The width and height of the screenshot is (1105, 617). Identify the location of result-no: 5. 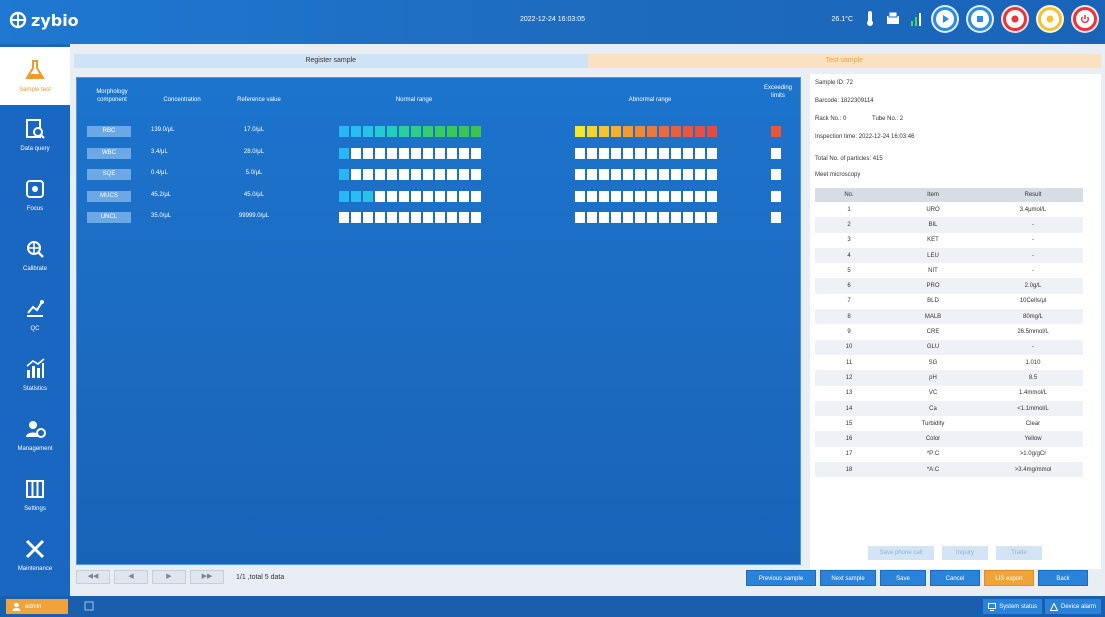
(849, 270).